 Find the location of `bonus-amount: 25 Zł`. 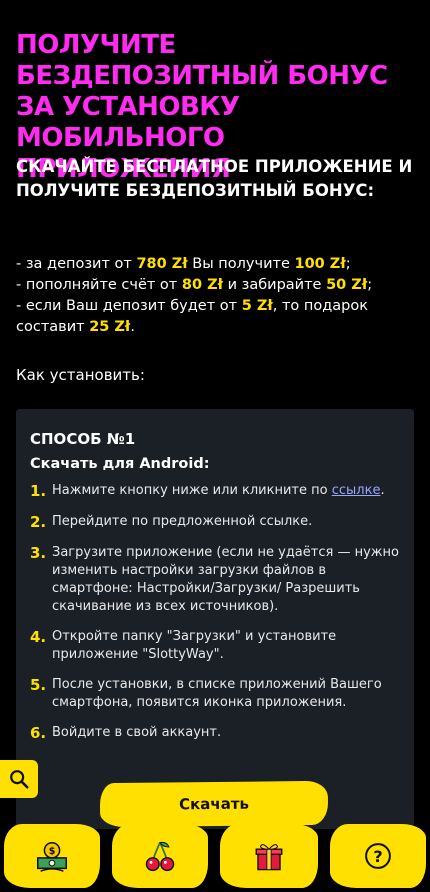

bonus-amount: 25 Zł is located at coordinates (110, 327).